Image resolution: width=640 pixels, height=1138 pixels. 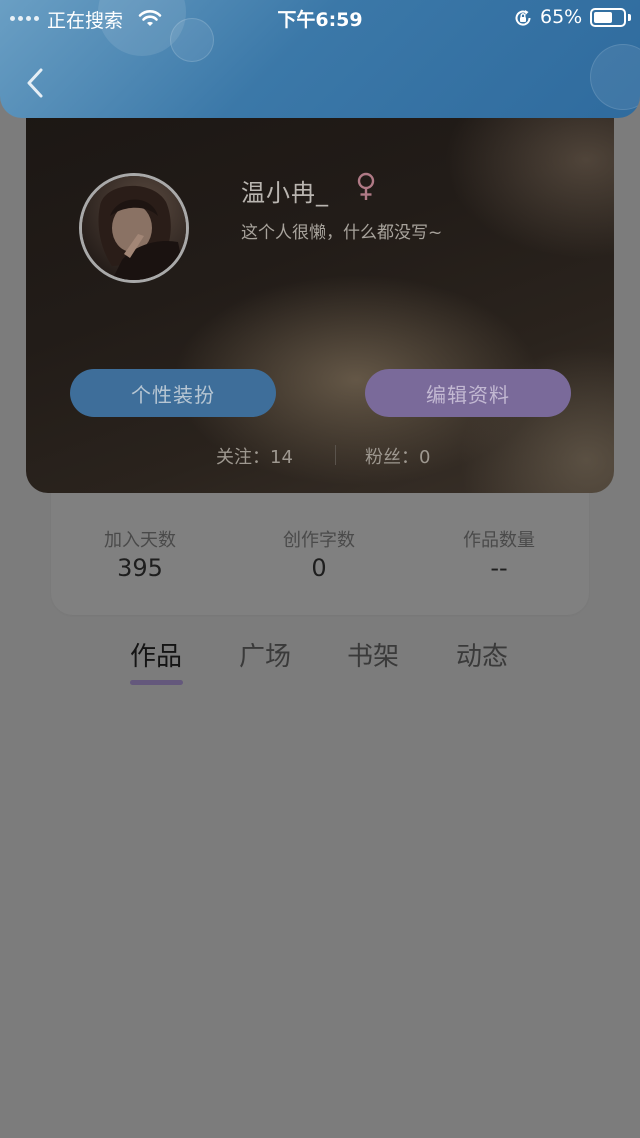 What do you see at coordinates (265, 654) in the screenshot?
I see `tab-square: 广场` at bounding box center [265, 654].